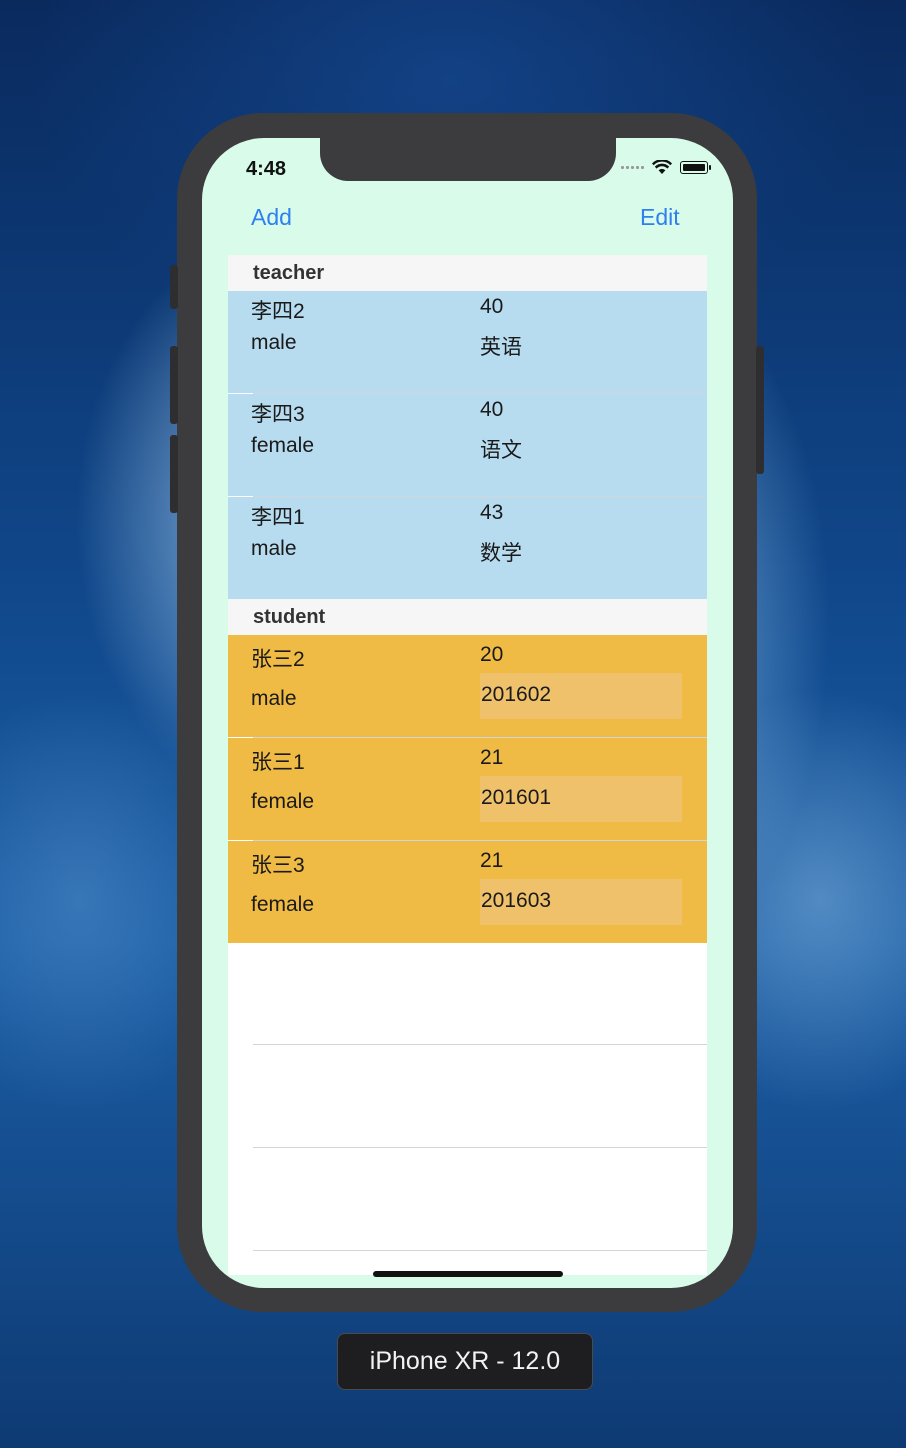 The image size is (906, 1448). What do you see at coordinates (289, 273) in the screenshot?
I see `section-title: teacher` at bounding box center [289, 273].